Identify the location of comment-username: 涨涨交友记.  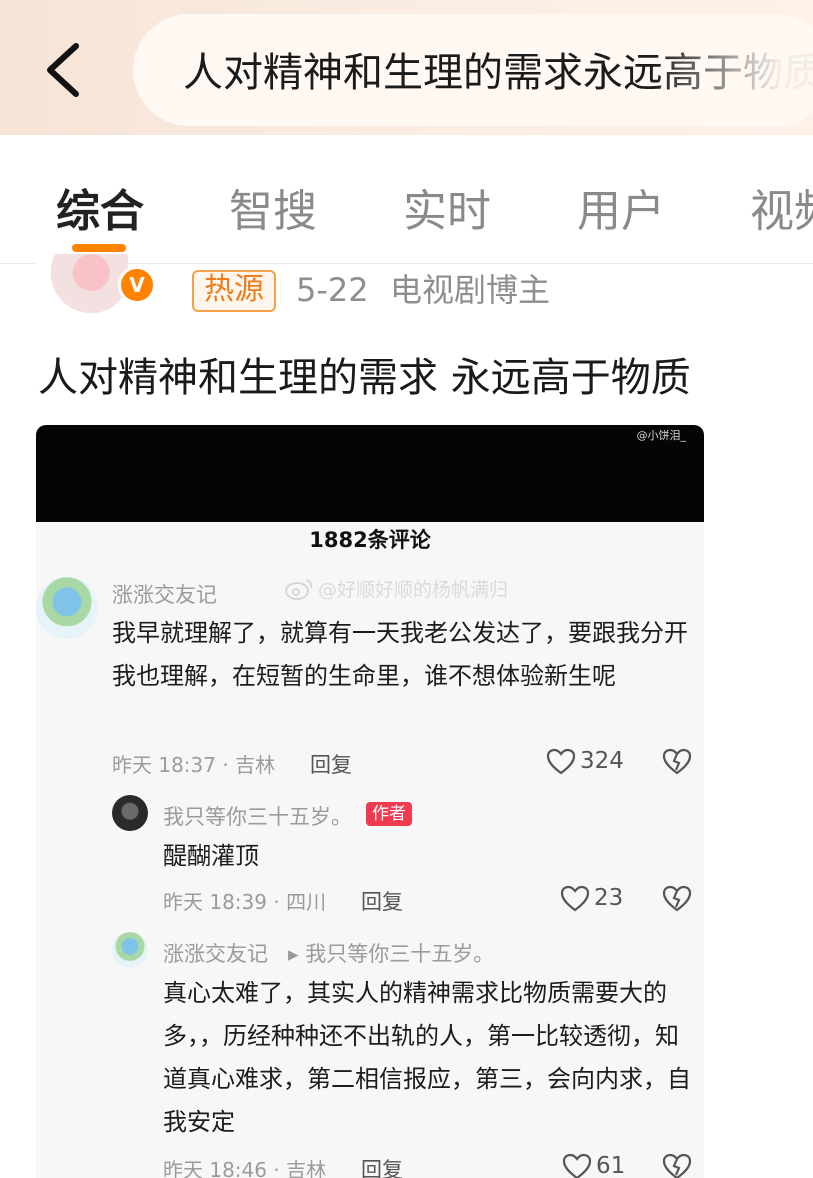
(164, 594).